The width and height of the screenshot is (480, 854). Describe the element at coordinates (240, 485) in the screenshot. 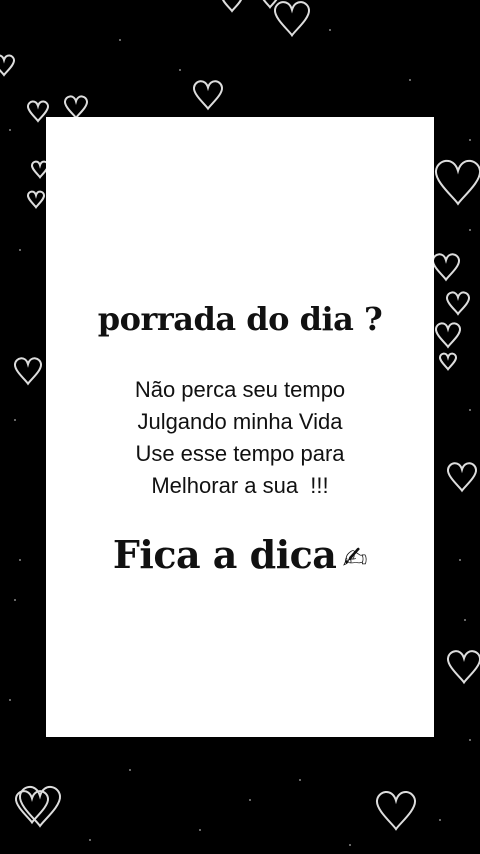

I see `message-line: Melhorar a sua !!!` at that location.